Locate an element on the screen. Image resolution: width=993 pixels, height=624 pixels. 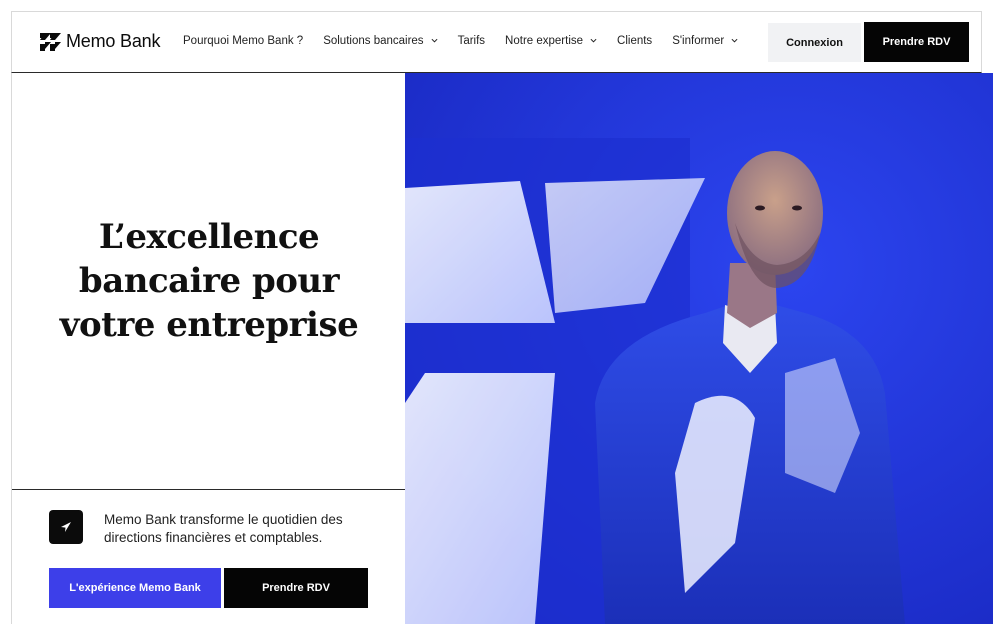
memo-bank-logo-icon is located at coordinates (50, 41).